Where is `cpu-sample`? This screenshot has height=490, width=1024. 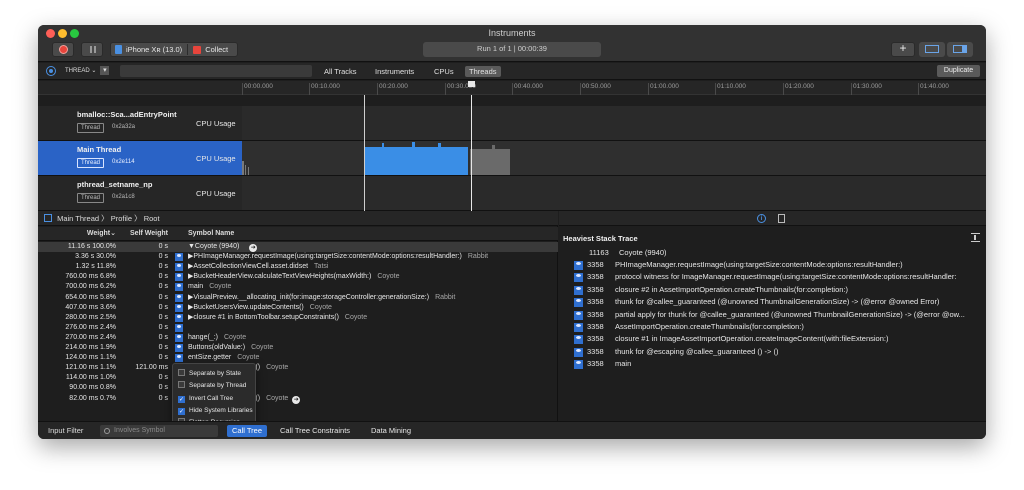
cpu-sample is located at coordinates (248, 171).